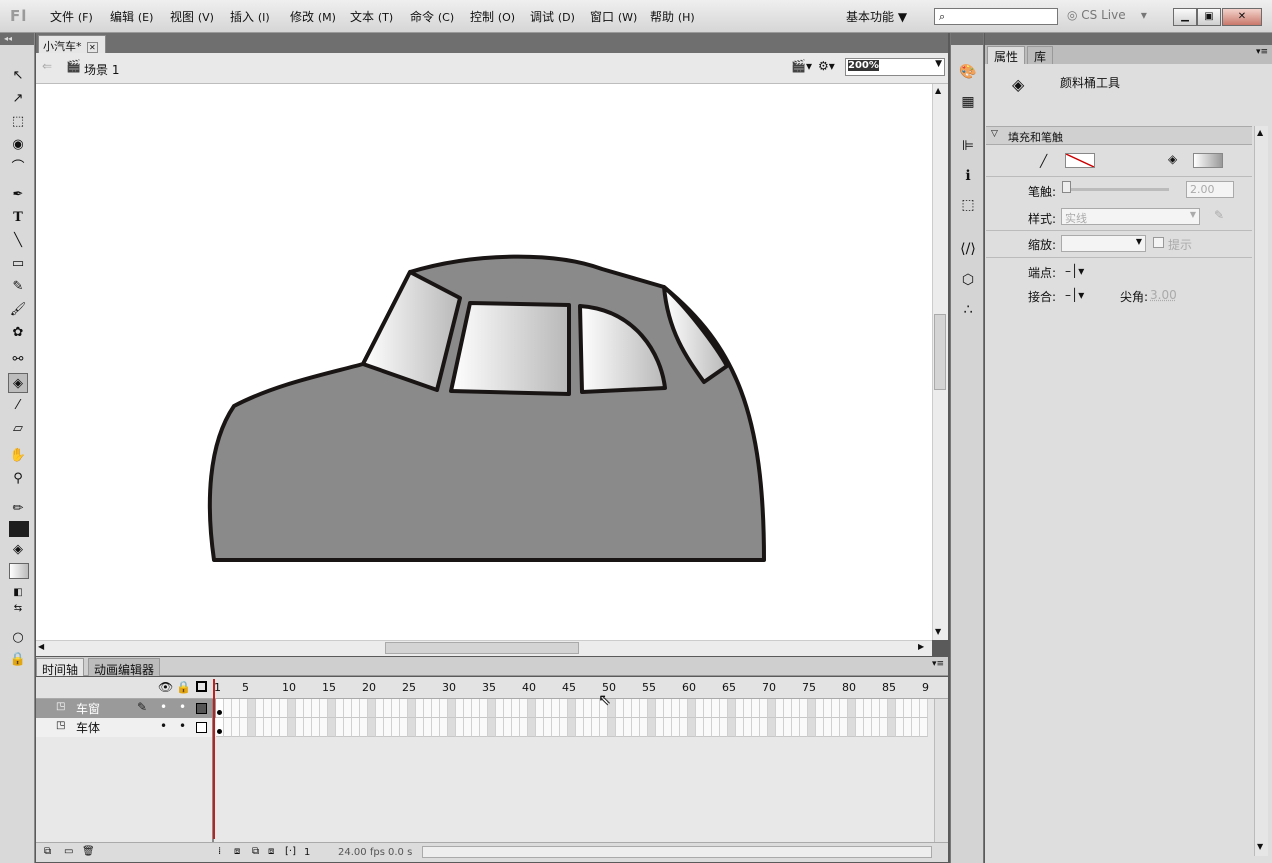 This screenshot has height=863, width=1272. I want to click on eraser-tool-icon: ▱, so click(18, 429).